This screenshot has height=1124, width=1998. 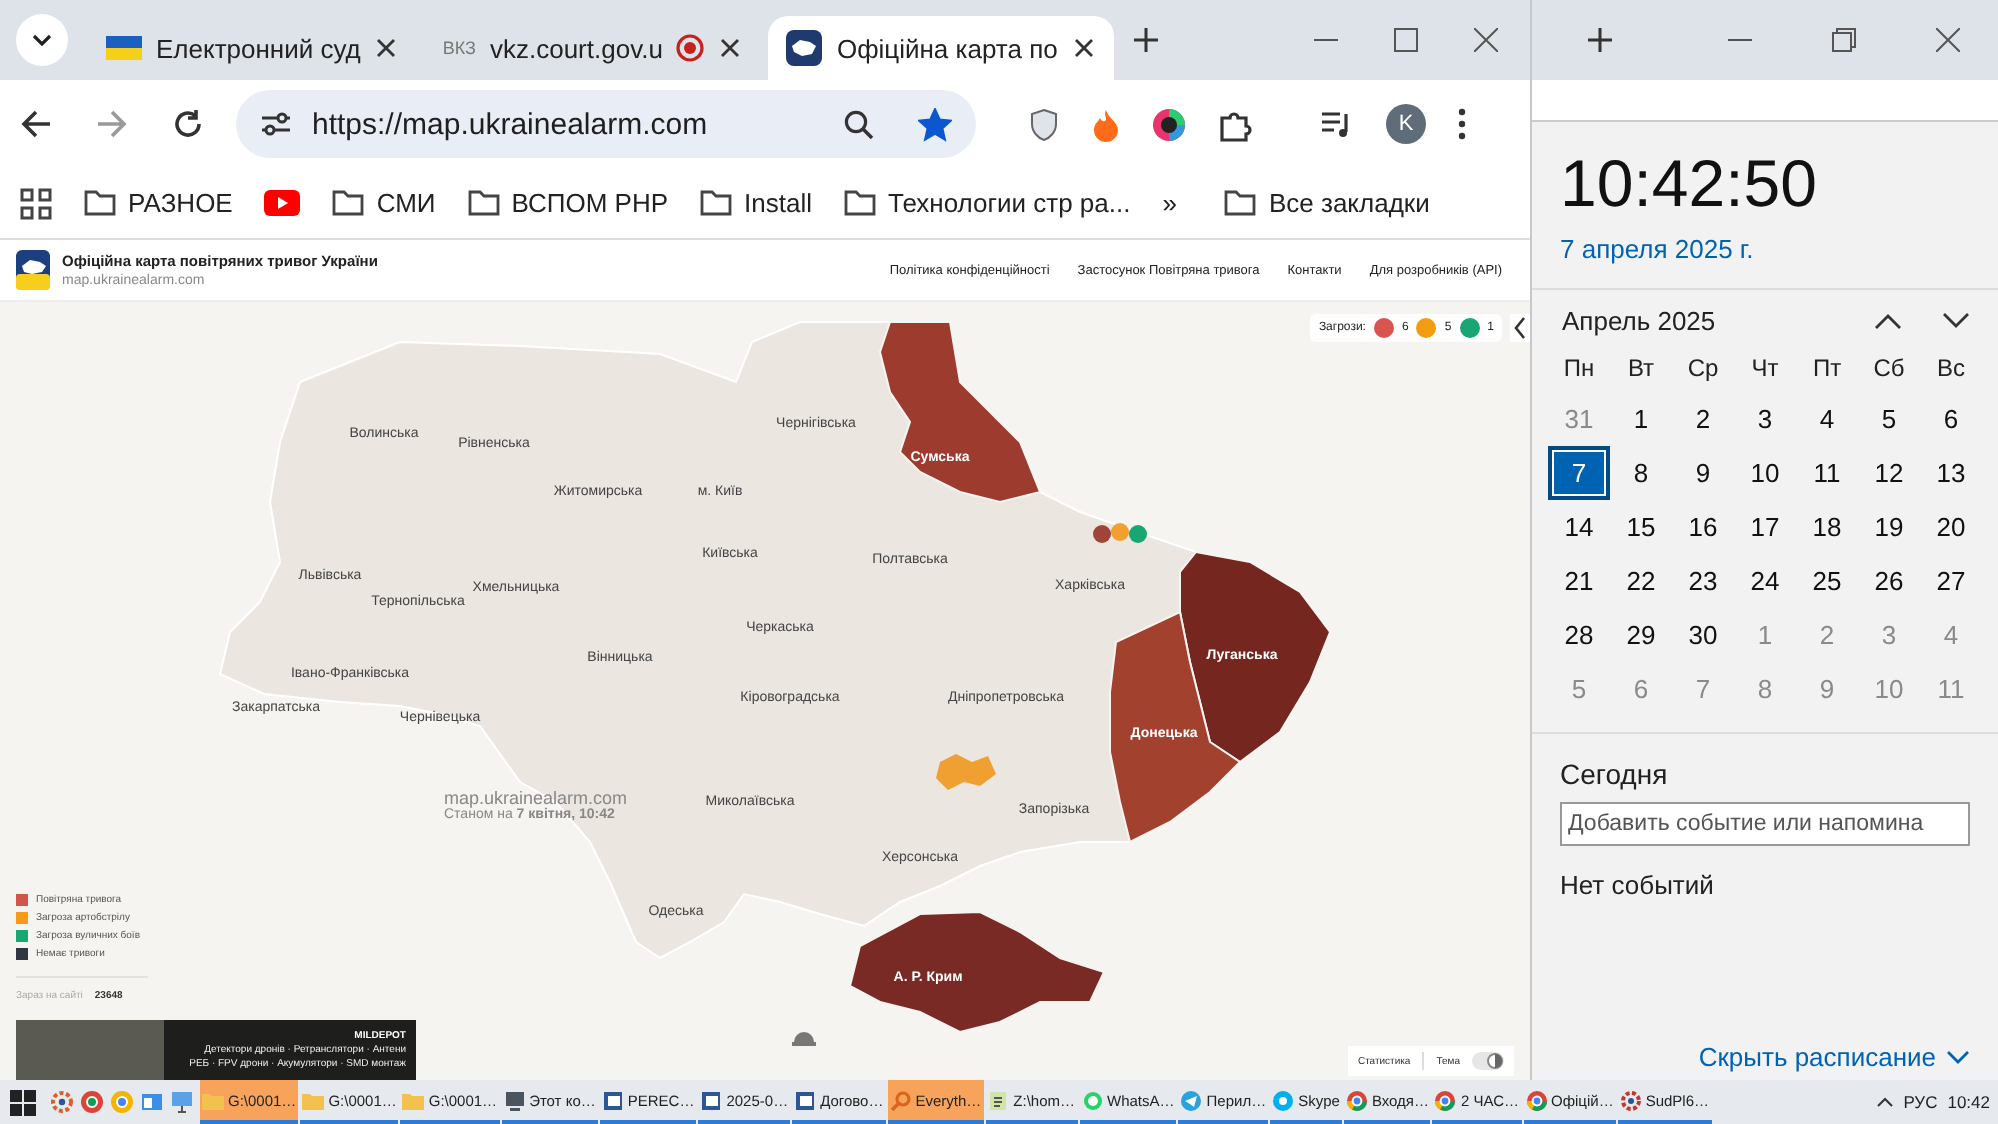 What do you see at coordinates (1765, 581) in the screenshot?
I see `calendar-day: 24` at bounding box center [1765, 581].